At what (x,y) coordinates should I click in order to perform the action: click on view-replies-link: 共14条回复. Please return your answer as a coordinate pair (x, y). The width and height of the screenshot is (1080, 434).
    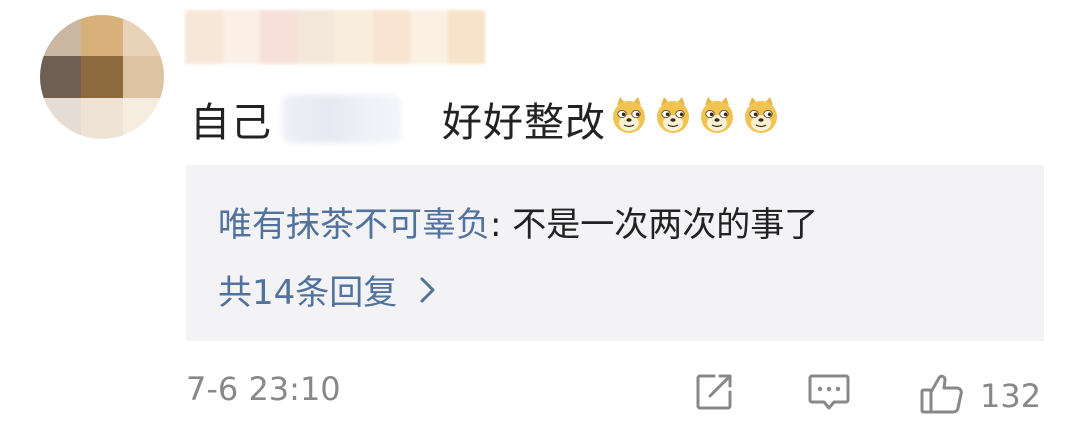
    Looking at the image, I should click on (327, 289).